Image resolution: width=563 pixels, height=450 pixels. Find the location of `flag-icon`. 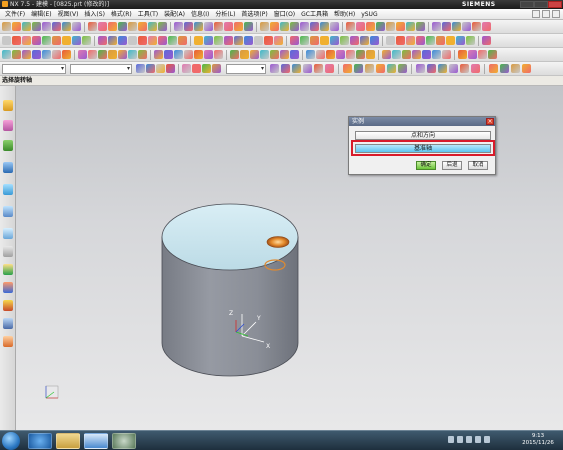

flag-icon is located at coordinates (487, 439).